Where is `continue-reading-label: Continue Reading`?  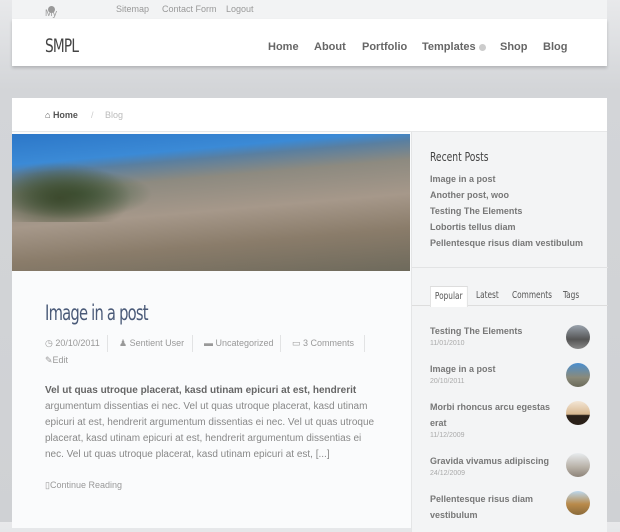 continue-reading-label: Continue Reading is located at coordinates (86, 485).